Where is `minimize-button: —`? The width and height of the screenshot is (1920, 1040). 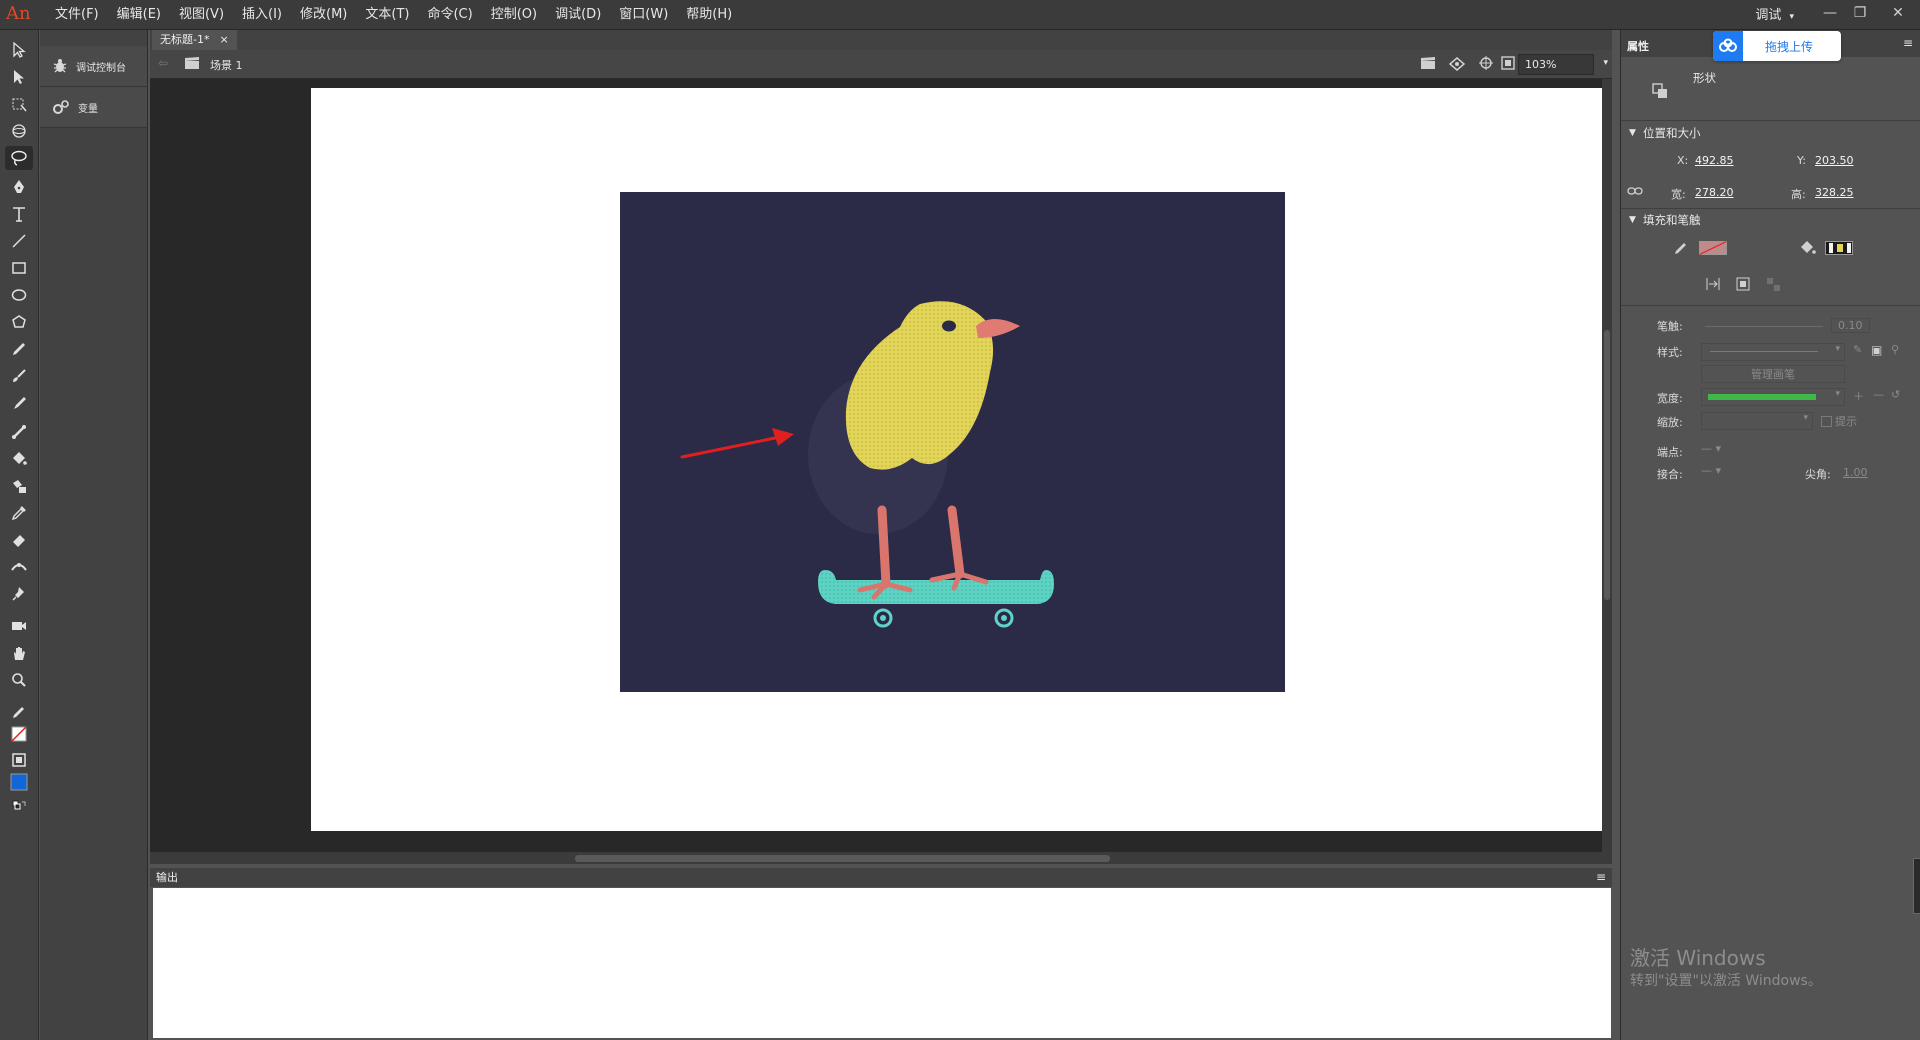 minimize-button: — is located at coordinates (1830, 13).